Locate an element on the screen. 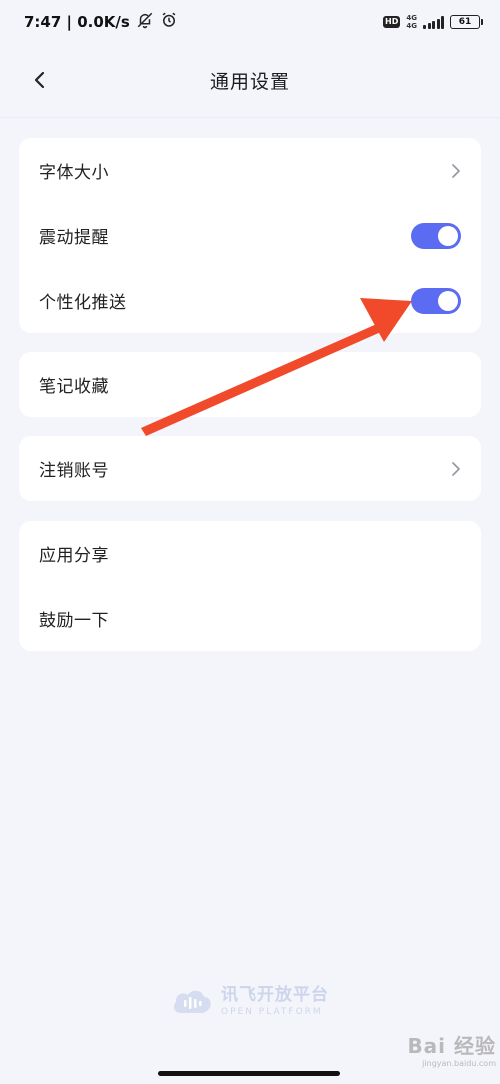 The image size is (500, 1084). battery-level: 61 is located at coordinates (465, 22).